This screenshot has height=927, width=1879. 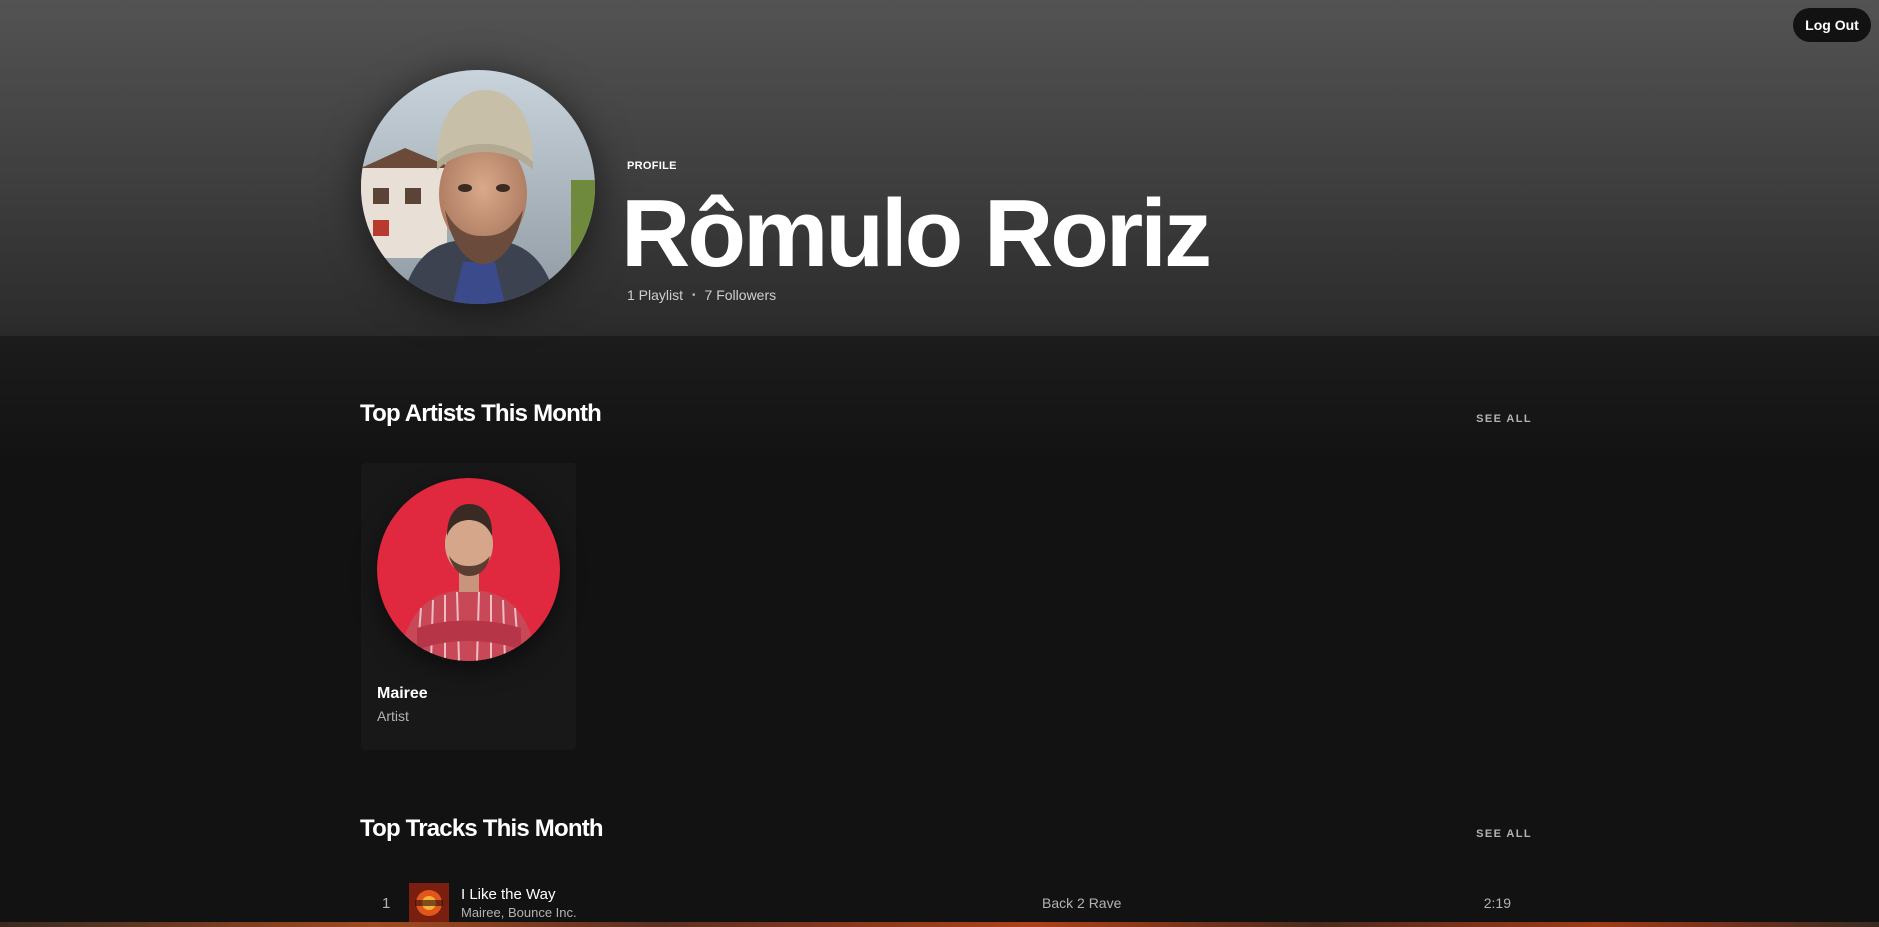 I want to click on profile-stats: 1 Playlist • 7 Followers, so click(x=701, y=295).